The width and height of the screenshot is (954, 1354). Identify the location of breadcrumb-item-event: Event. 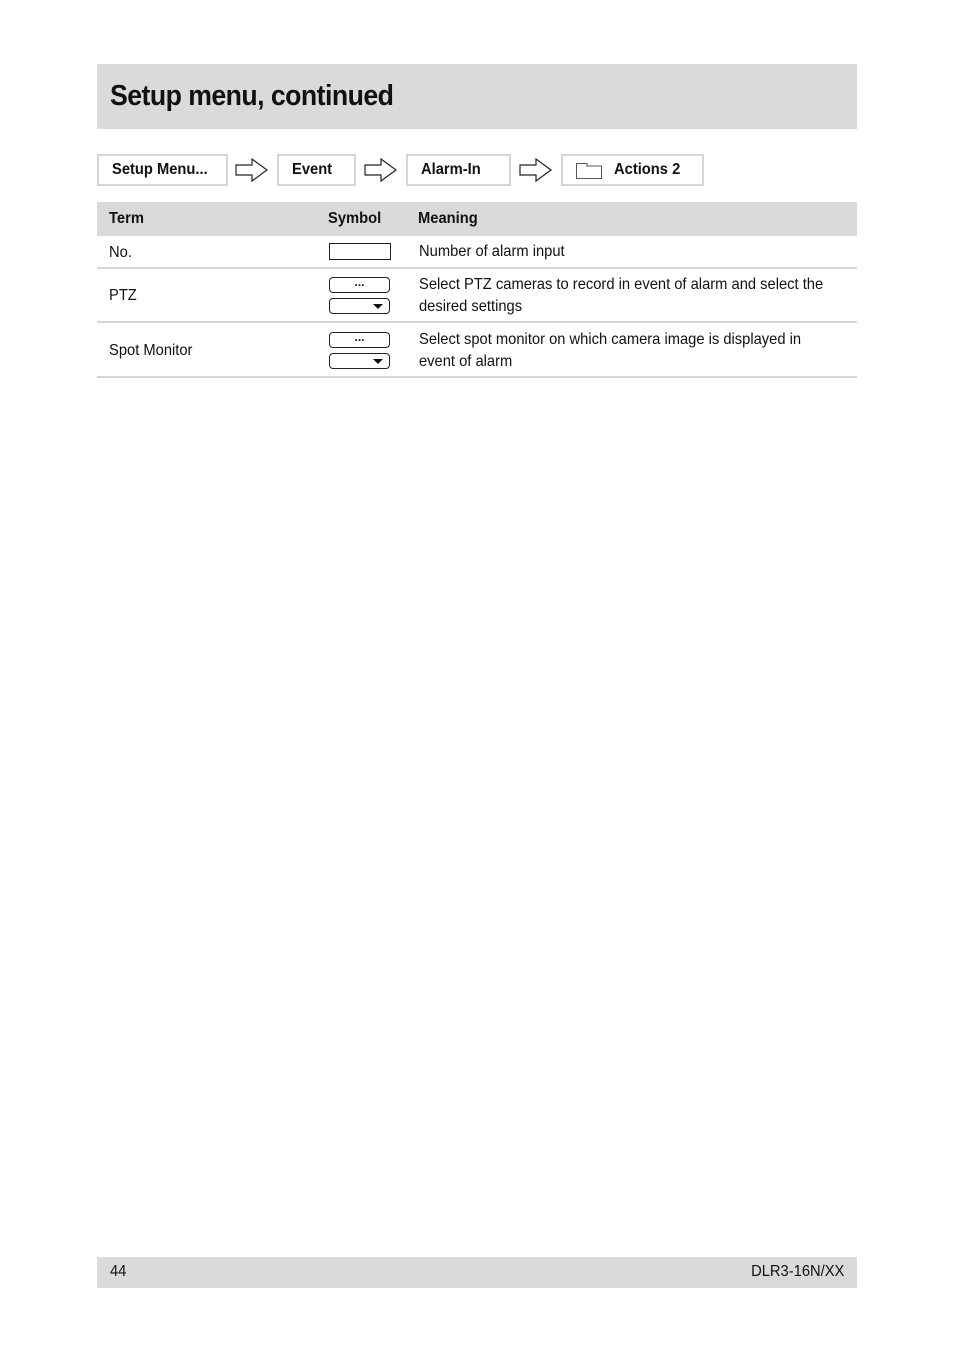
(316, 170).